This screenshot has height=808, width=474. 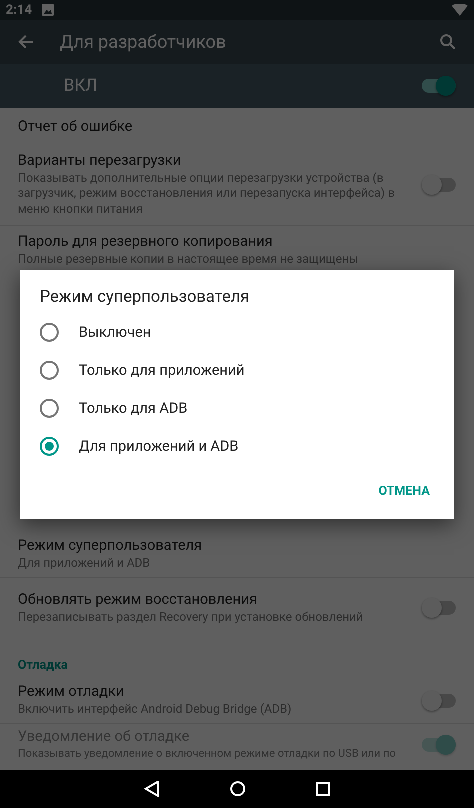 I want to click on setting-title: Обновлять режим восстановления, so click(x=138, y=599).